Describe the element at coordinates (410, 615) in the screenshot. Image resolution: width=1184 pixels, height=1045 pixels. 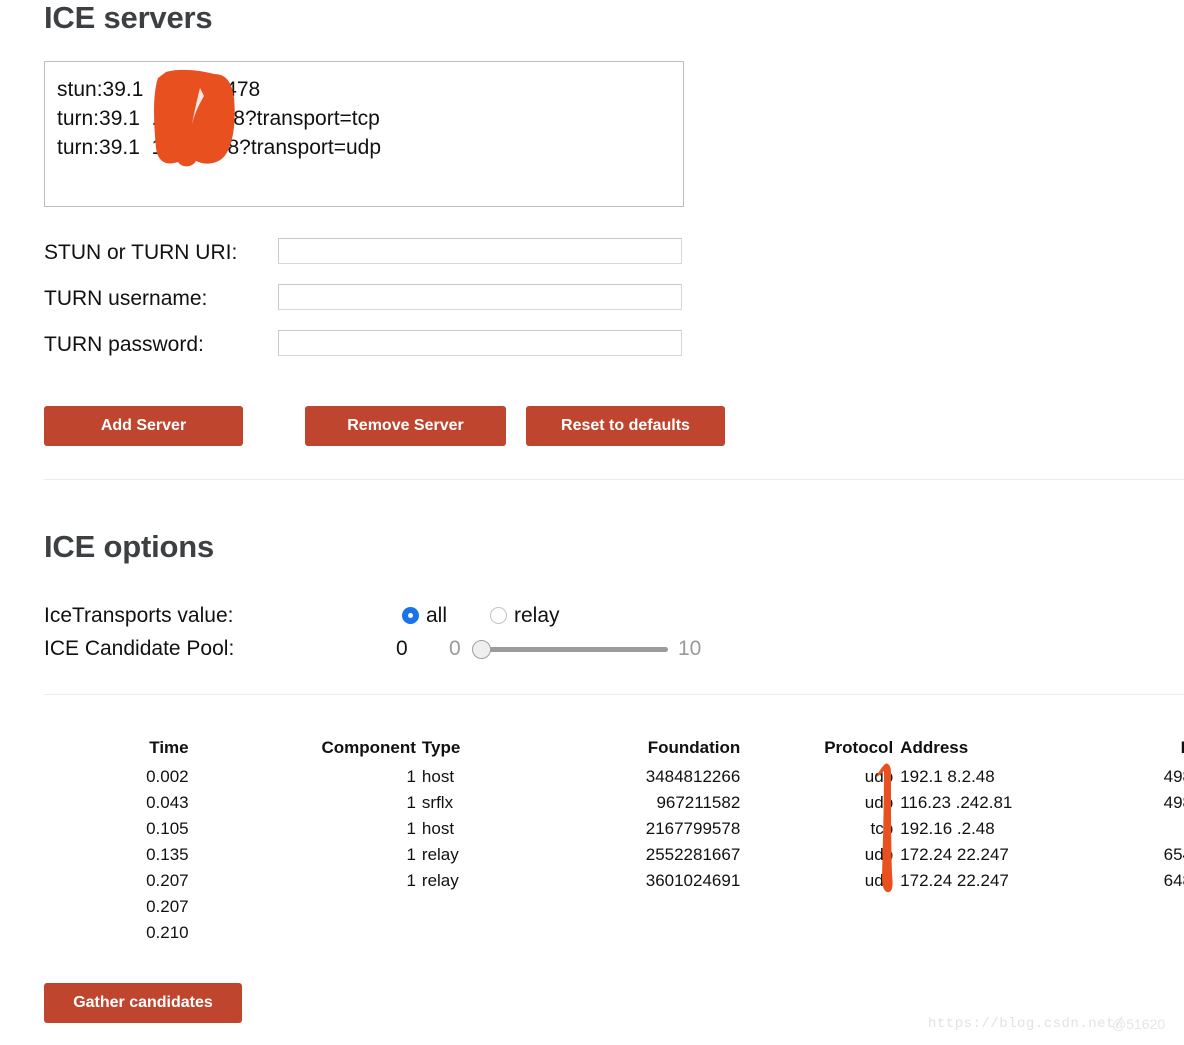
I see `radio-filled-icon` at that location.